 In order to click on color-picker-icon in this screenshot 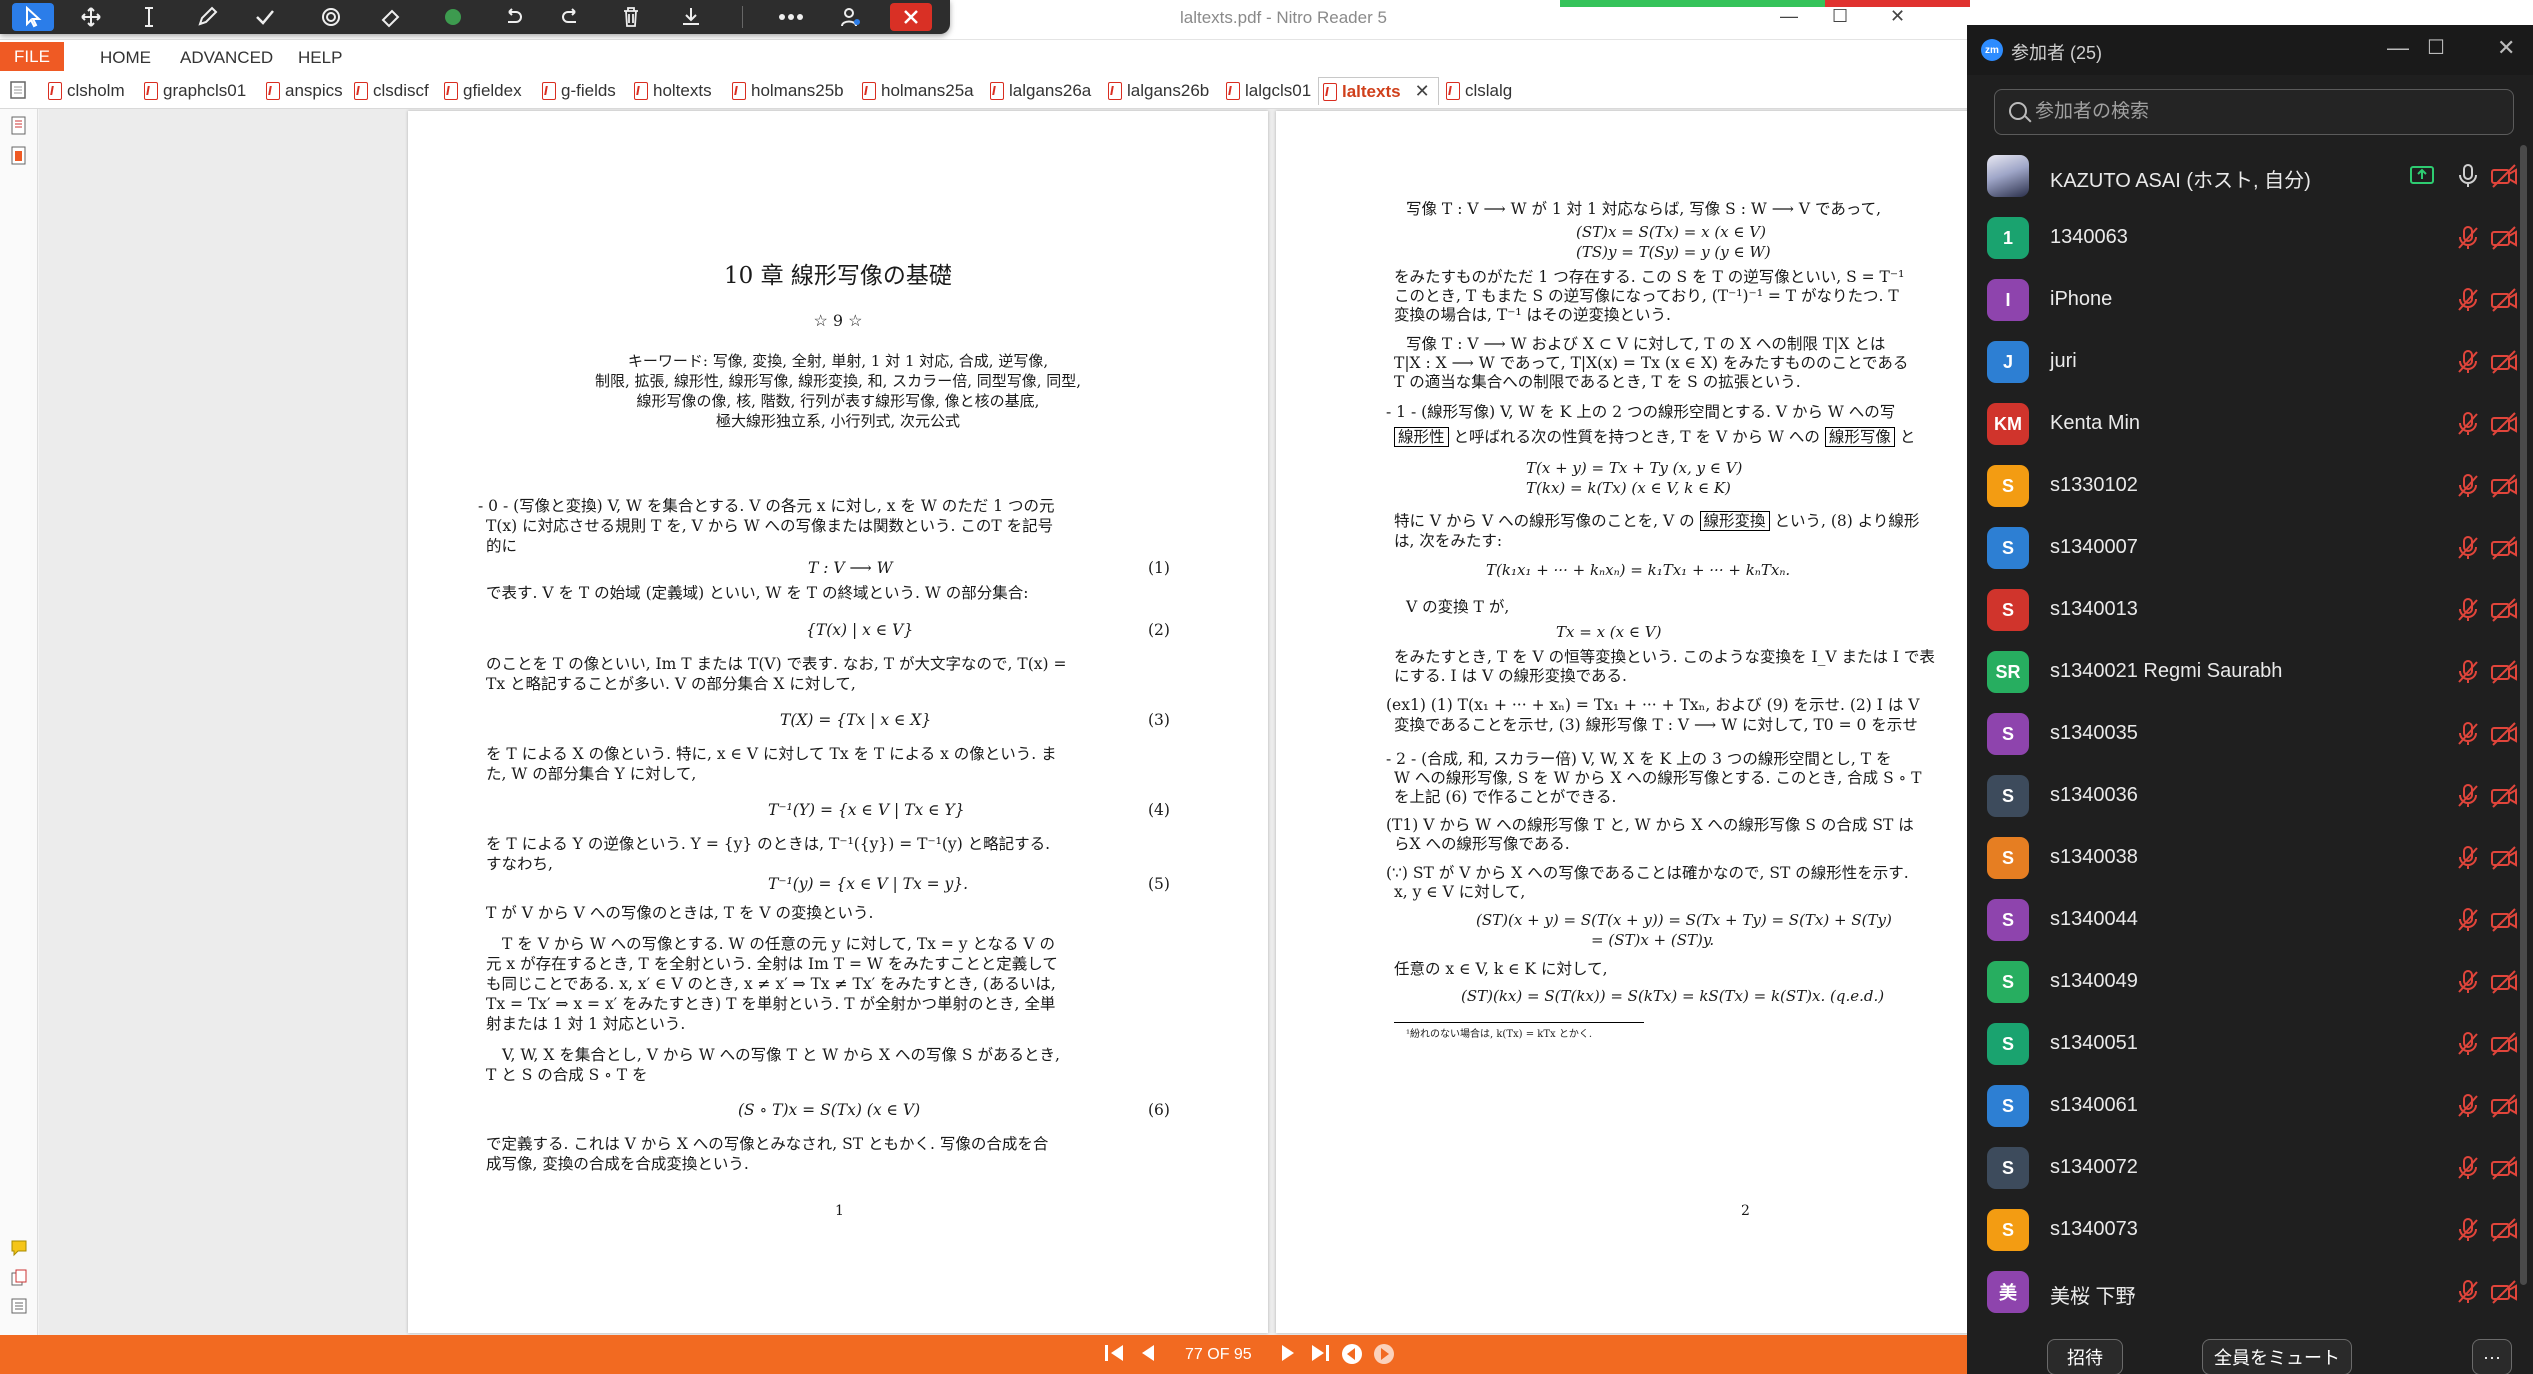, I will do `click(453, 17)`.